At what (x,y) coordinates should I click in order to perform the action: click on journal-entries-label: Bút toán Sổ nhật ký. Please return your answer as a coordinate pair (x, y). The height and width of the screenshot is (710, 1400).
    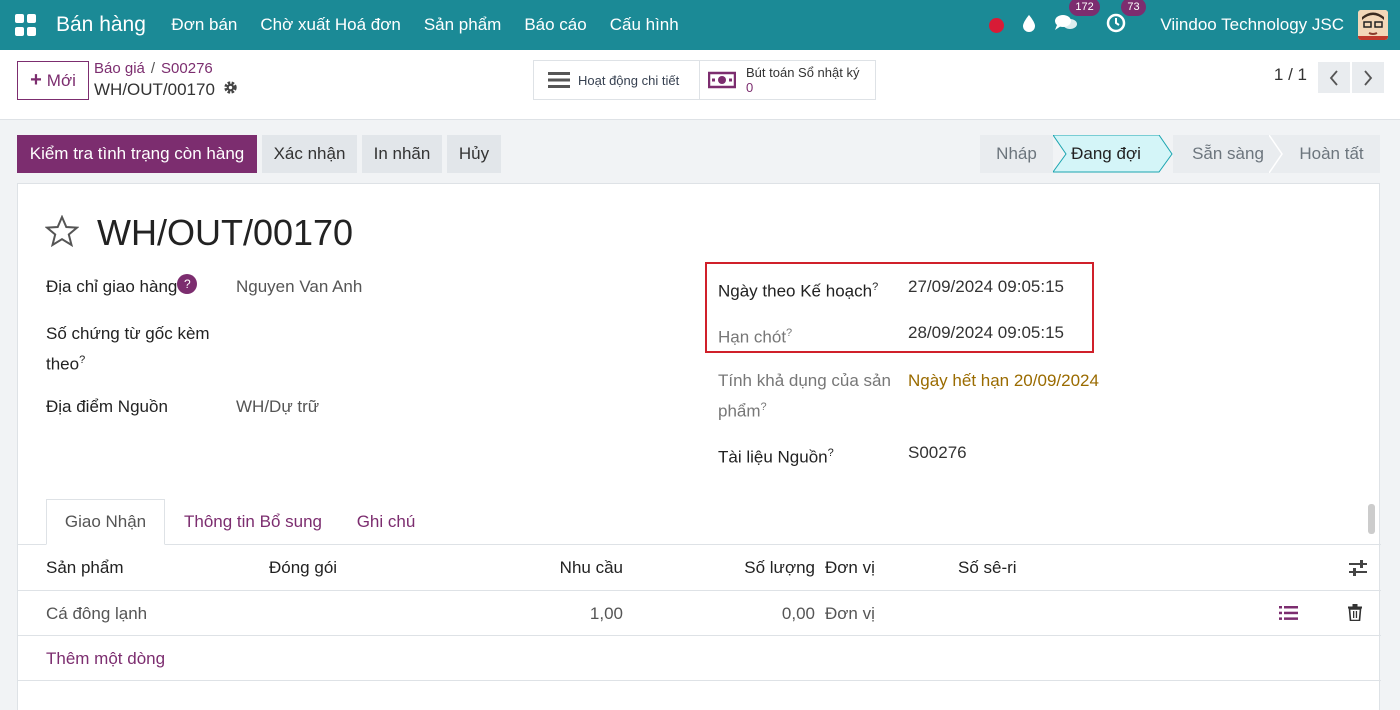
    Looking at the image, I should click on (803, 72).